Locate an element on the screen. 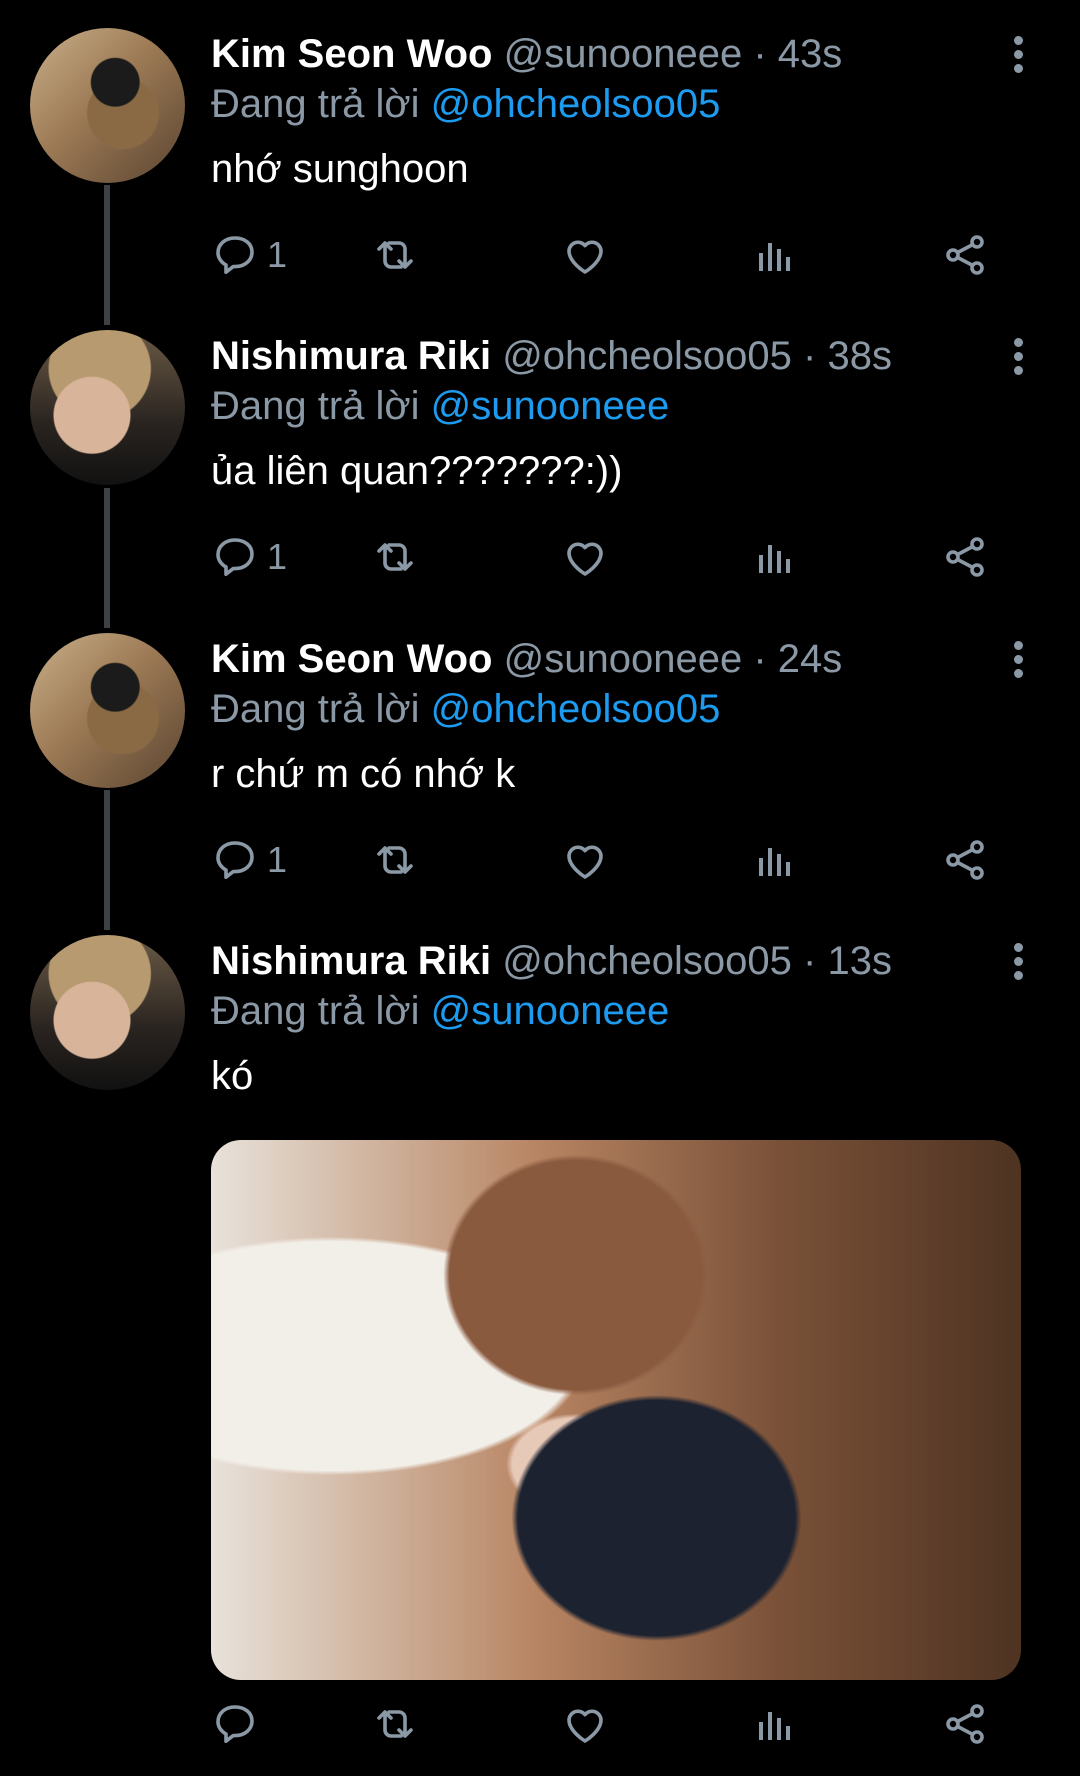 The width and height of the screenshot is (1080, 1776). reply-button is located at coordinates (239, 1724).